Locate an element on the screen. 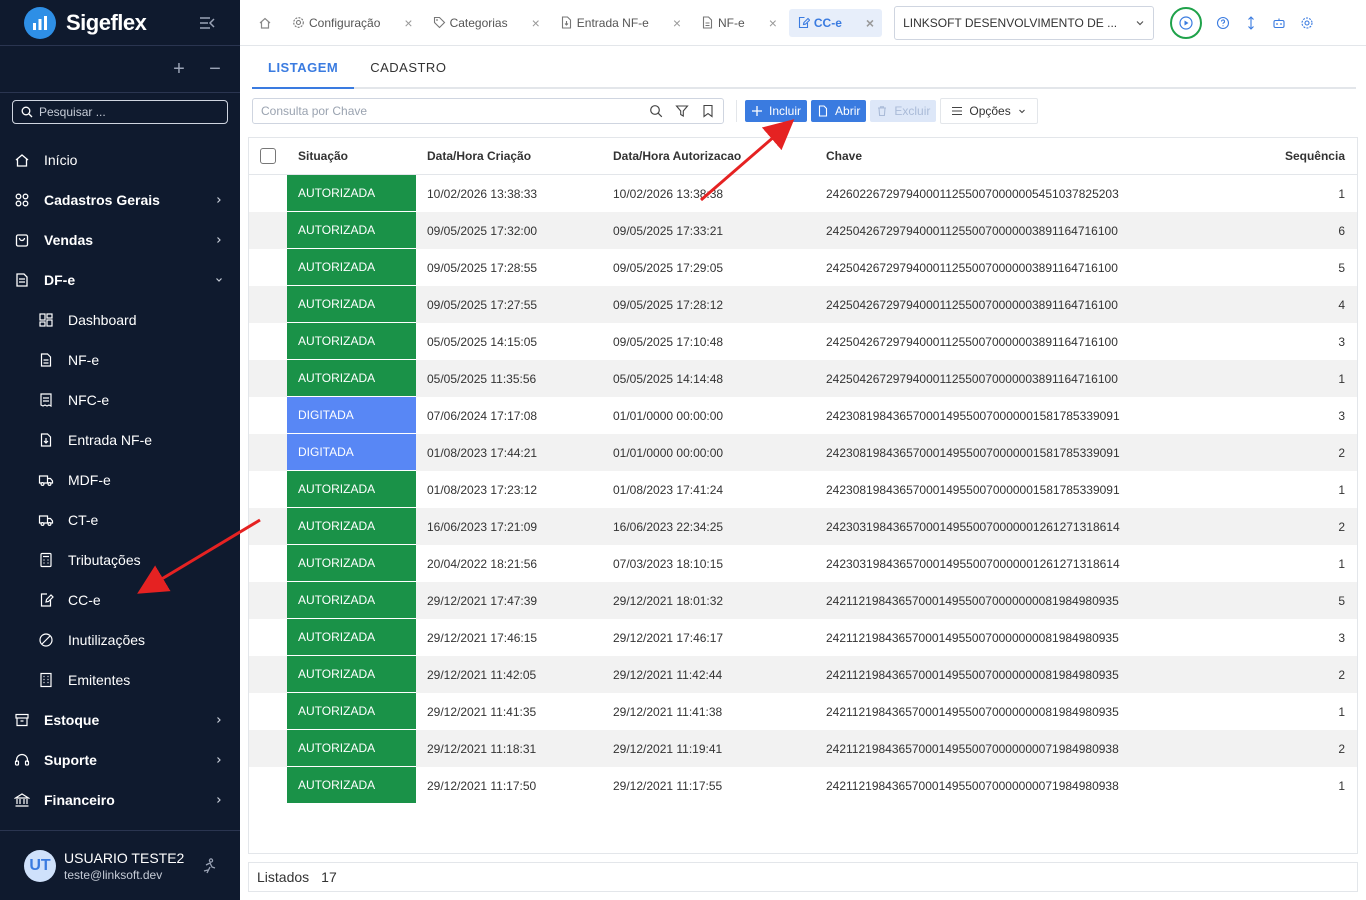  abrir-button: Abrir is located at coordinates (839, 111).